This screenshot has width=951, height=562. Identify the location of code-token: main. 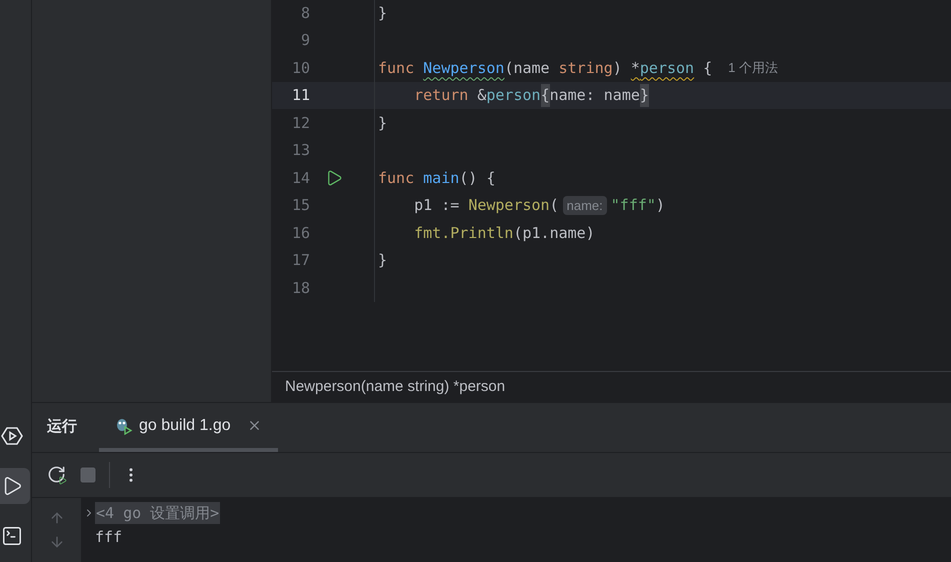
(441, 178).